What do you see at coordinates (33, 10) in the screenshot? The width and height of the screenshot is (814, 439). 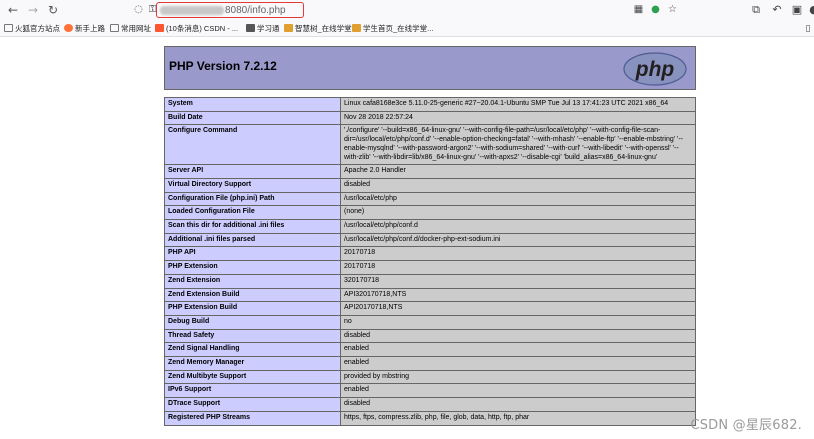 I see `forward-icon: →` at bounding box center [33, 10].